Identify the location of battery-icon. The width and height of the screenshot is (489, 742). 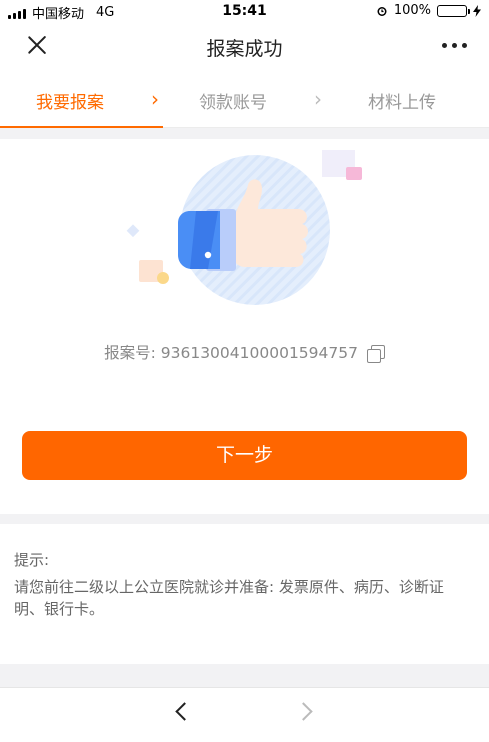
(453, 10).